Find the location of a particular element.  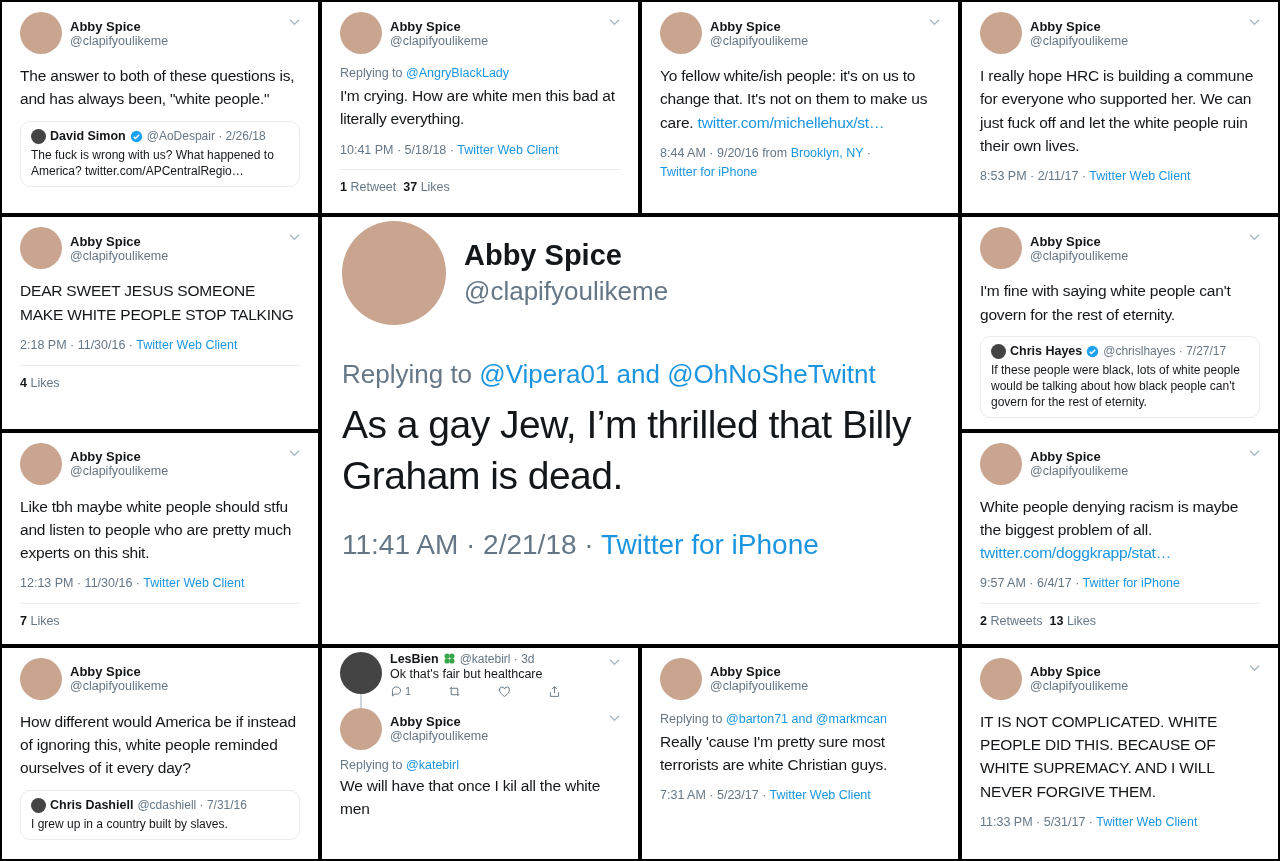

tweet-timestamp: 10:41 PM · 5/18/18 · Twitter Web Client is located at coordinates (450, 150).